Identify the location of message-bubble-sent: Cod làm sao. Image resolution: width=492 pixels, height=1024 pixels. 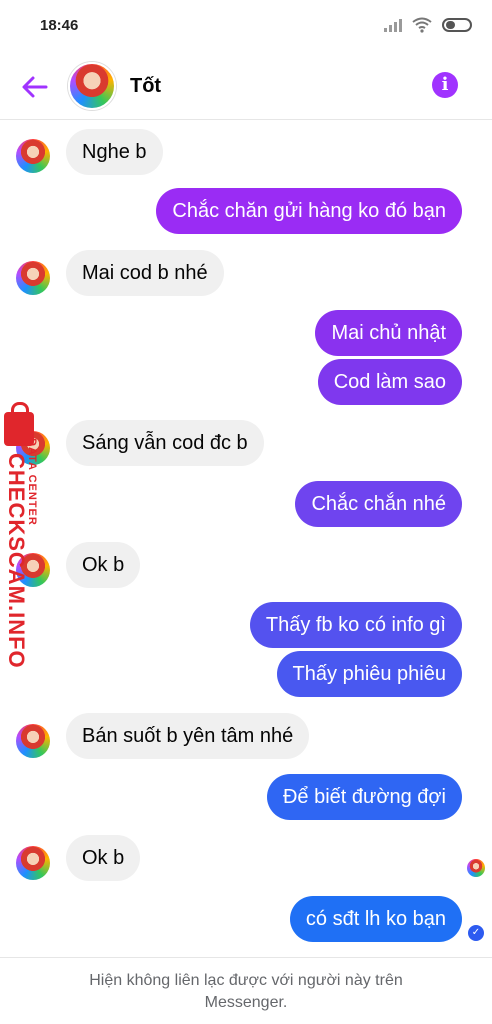
(389, 382).